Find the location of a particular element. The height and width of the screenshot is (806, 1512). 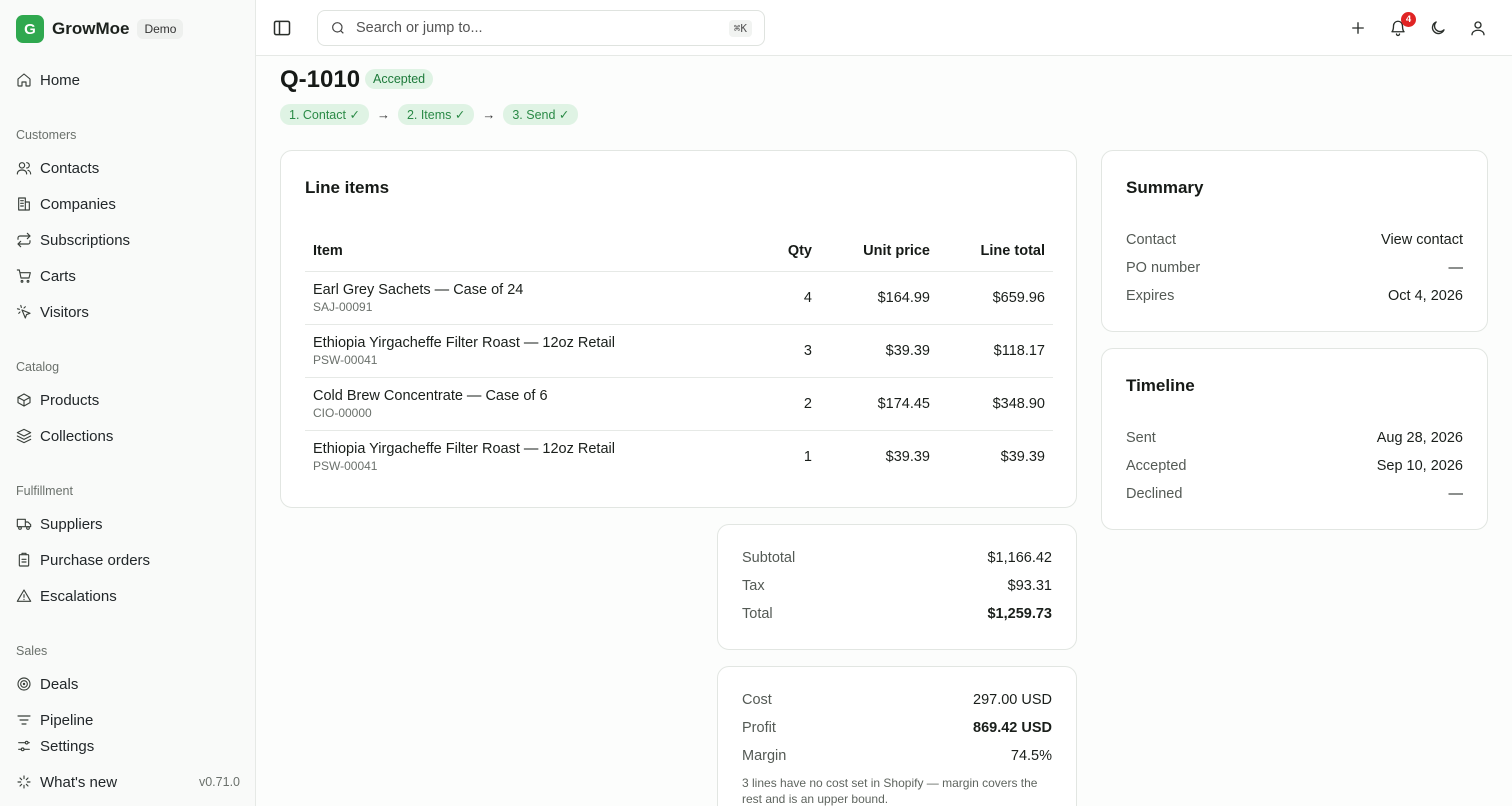

po-value: — is located at coordinates (1456, 268).